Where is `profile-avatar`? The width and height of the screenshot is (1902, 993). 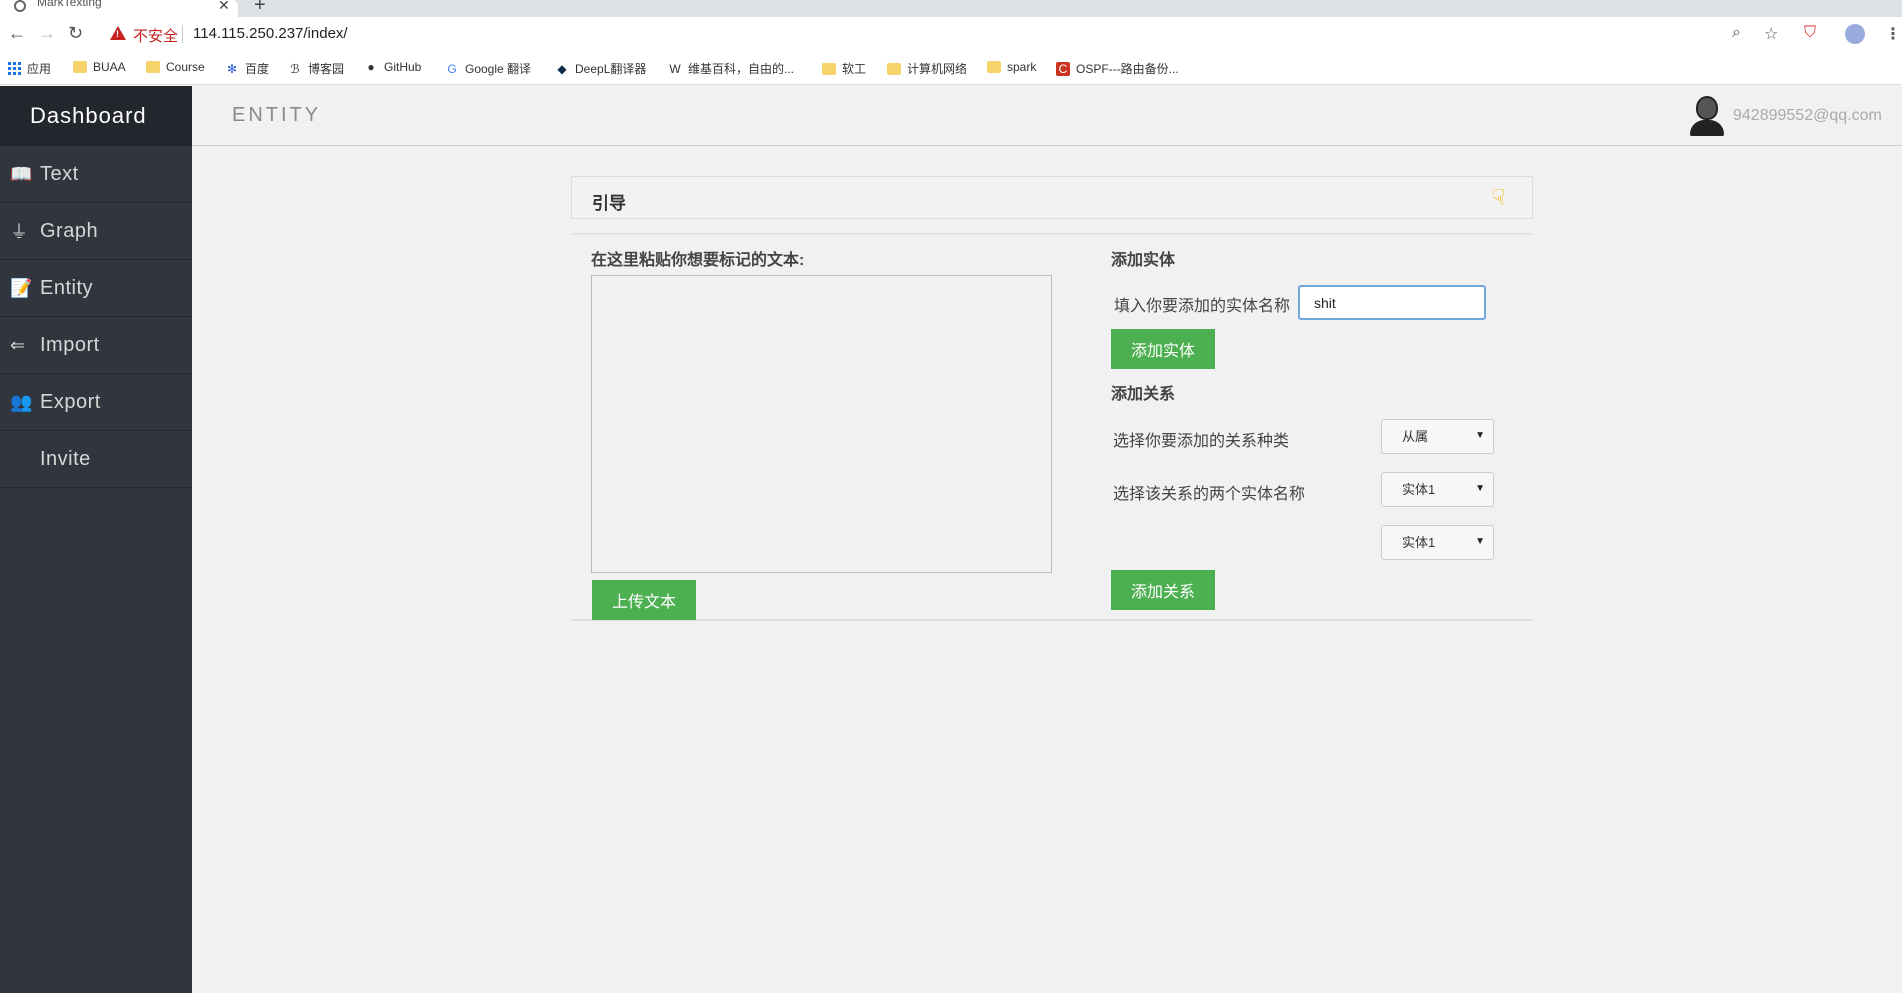 profile-avatar is located at coordinates (1855, 34).